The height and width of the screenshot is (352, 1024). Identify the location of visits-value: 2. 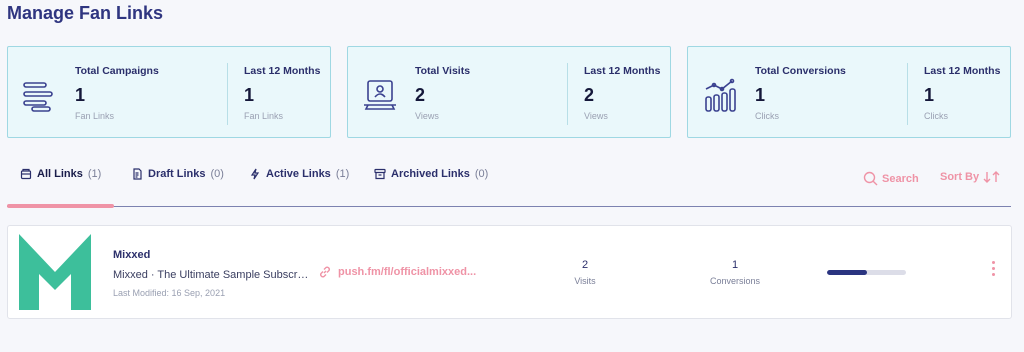
(585, 265).